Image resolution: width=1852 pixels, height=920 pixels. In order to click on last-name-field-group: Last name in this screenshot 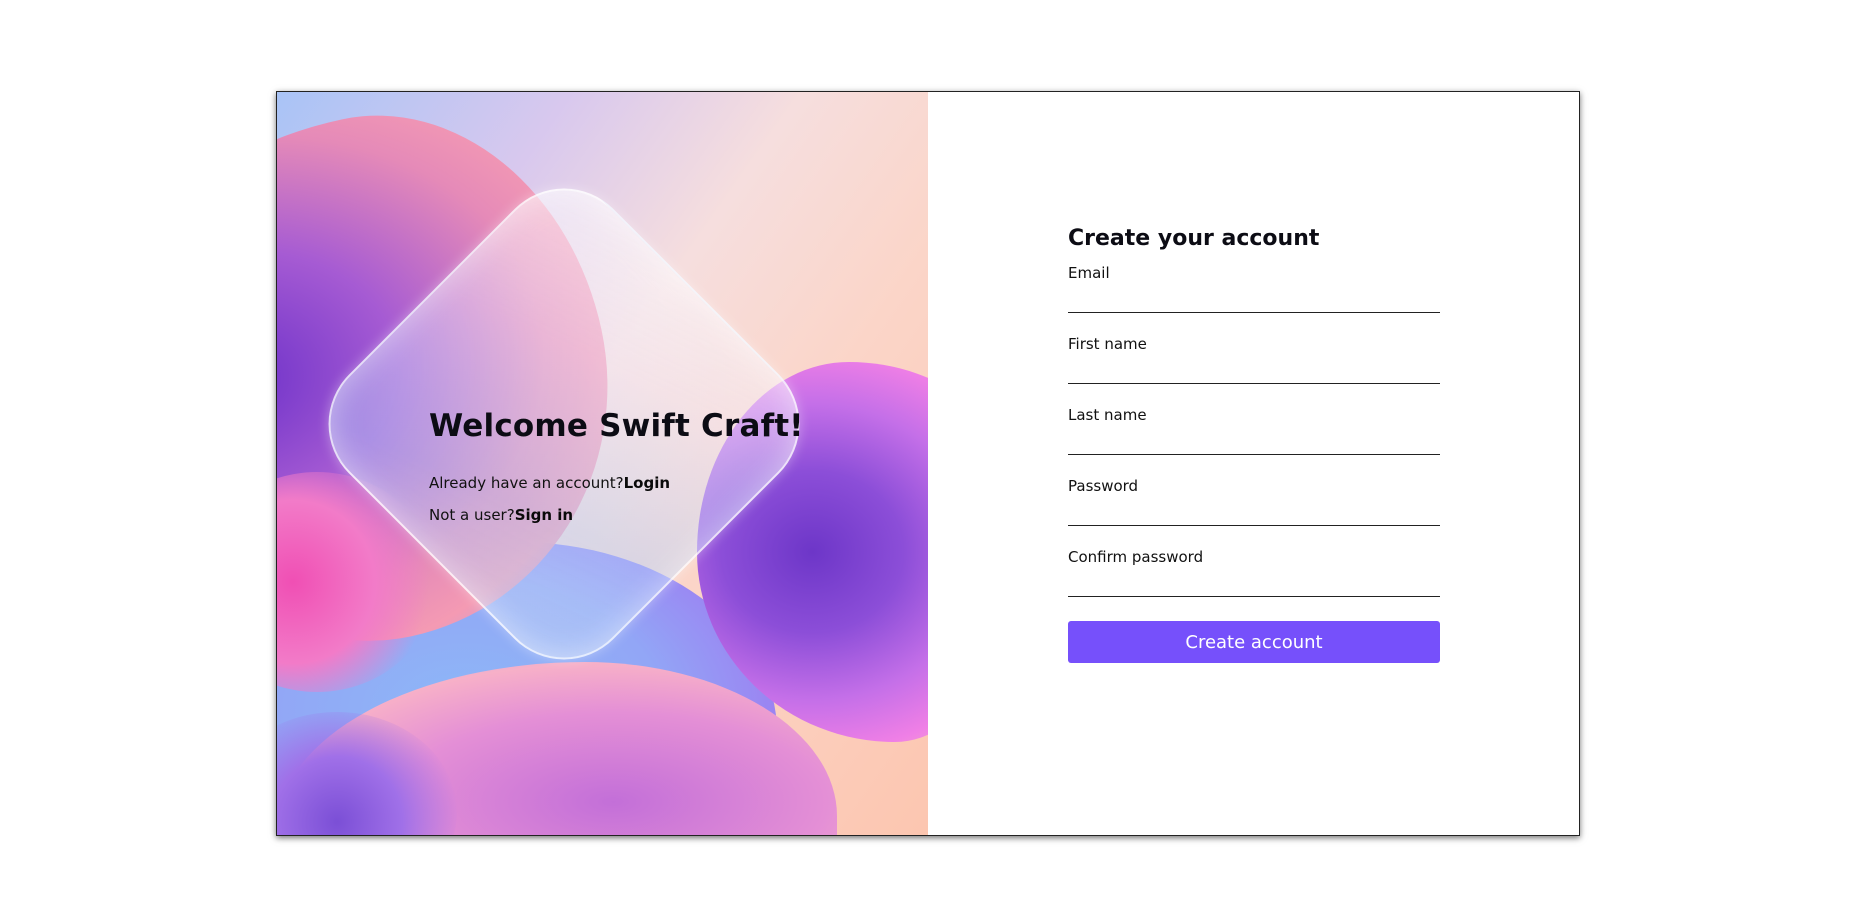, I will do `click(1254, 440)`.